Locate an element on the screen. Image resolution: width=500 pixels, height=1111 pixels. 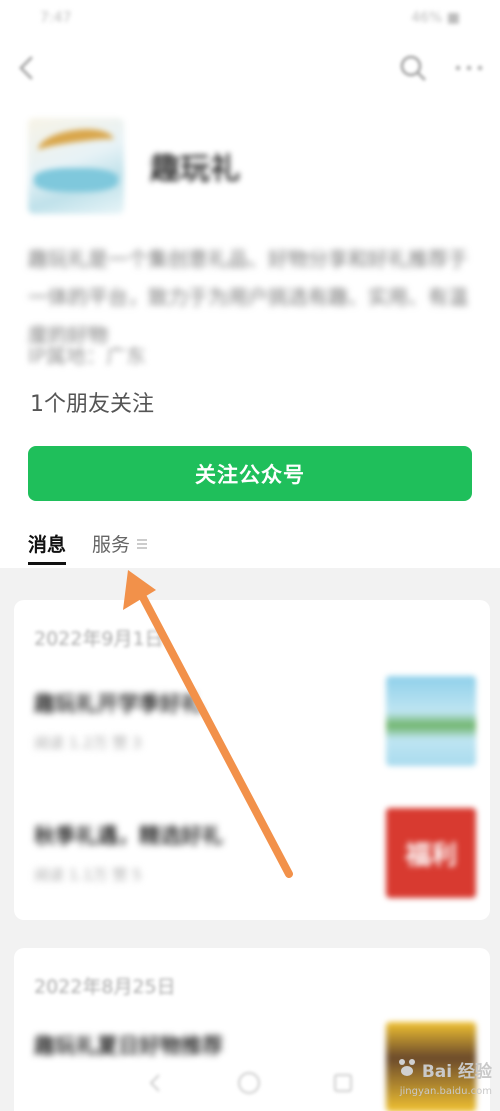
search-icon is located at coordinates (413, 68).